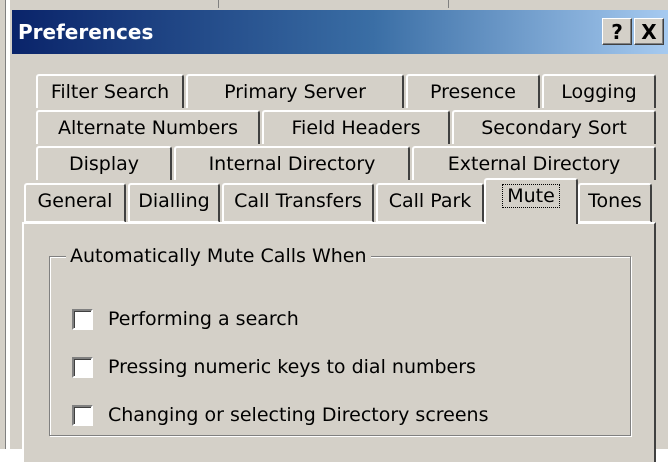 The image size is (668, 462). What do you see at coordinates (617, 31) in the screenshot?
I see `help-button: ?` at bounding box center [617, 31].